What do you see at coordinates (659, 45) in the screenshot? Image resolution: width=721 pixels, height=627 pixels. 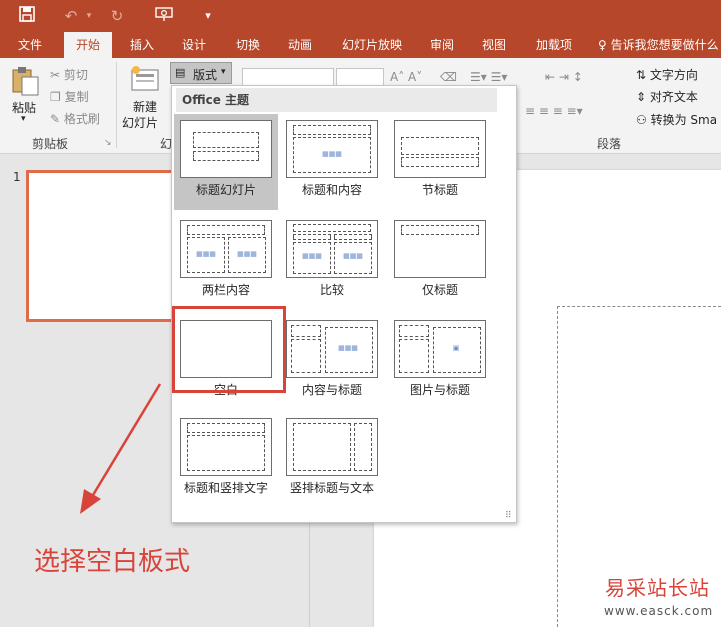 I see `tell-me-box: ♀ 告诉我您想要做什么` at bounding box center [659, 45].